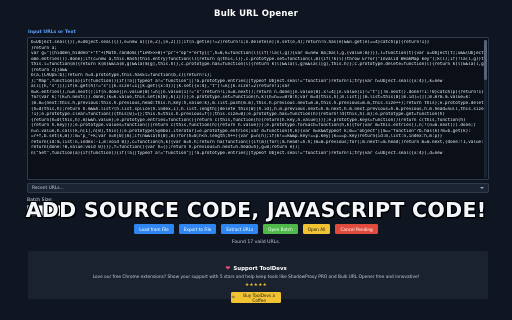  What do you see at coordinates (240, 229) in the screenshot?
I see `extract-urls-button: Extract URLs` at bounding box center [240, 229].